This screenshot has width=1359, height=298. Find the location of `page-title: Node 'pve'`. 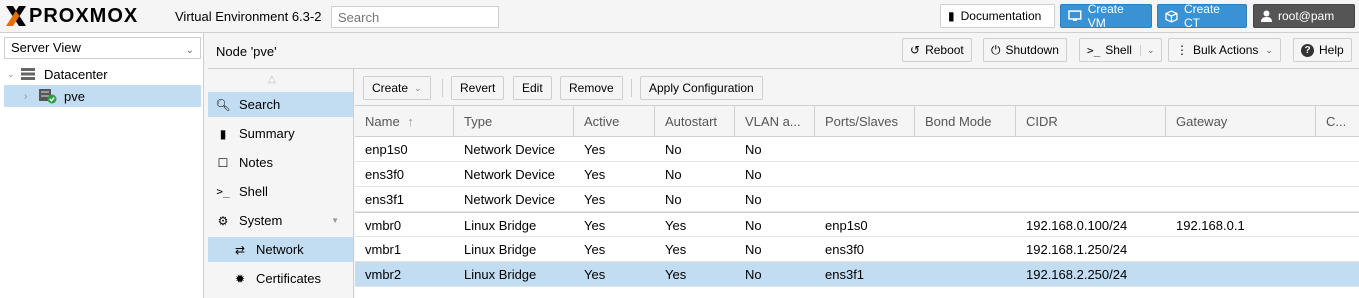

page-title: Node 'pve' is located at coordinates (246, 51).